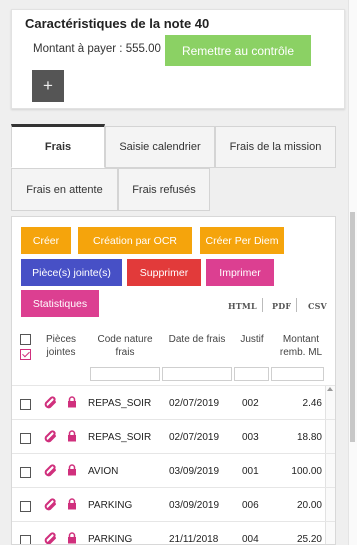 This screenshot has height=545, width=357. Describe the element at coordinates (312, 403) in the screenshot. I see `cell-amount: 2.46` at that location.